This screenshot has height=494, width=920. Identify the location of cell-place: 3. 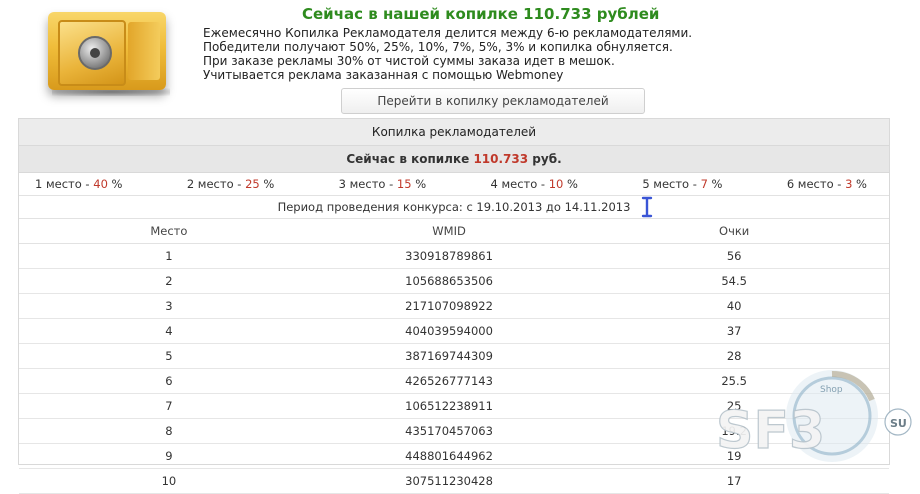
(169, 306).